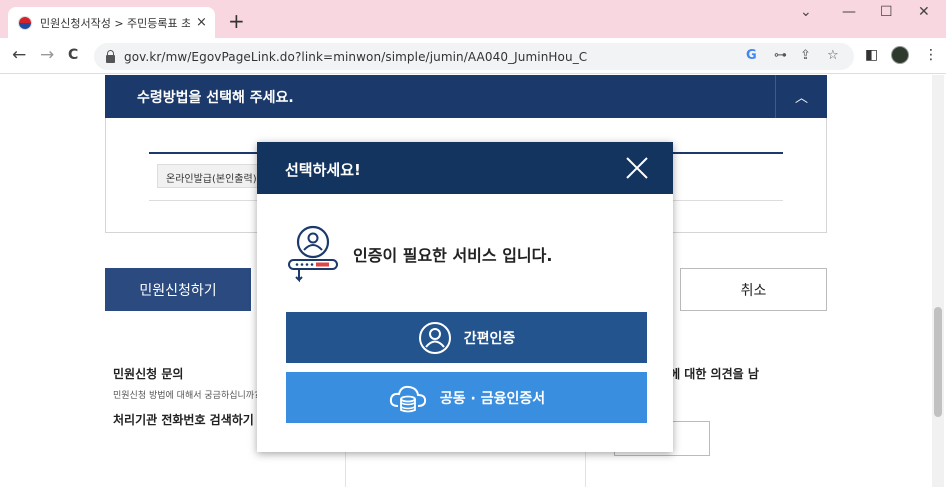 This screenshot has height=487, width=946. I want to click on certificate-auth-label: 공동 · 금융인증서, so click(492, 398).